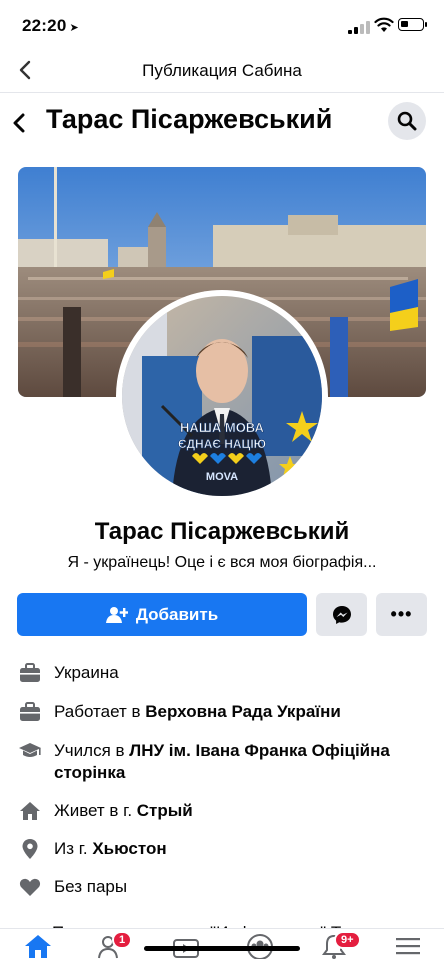  Describe the element at coordinates (30, 849) in the screenshot. I see `location-pin-icon` at that location.